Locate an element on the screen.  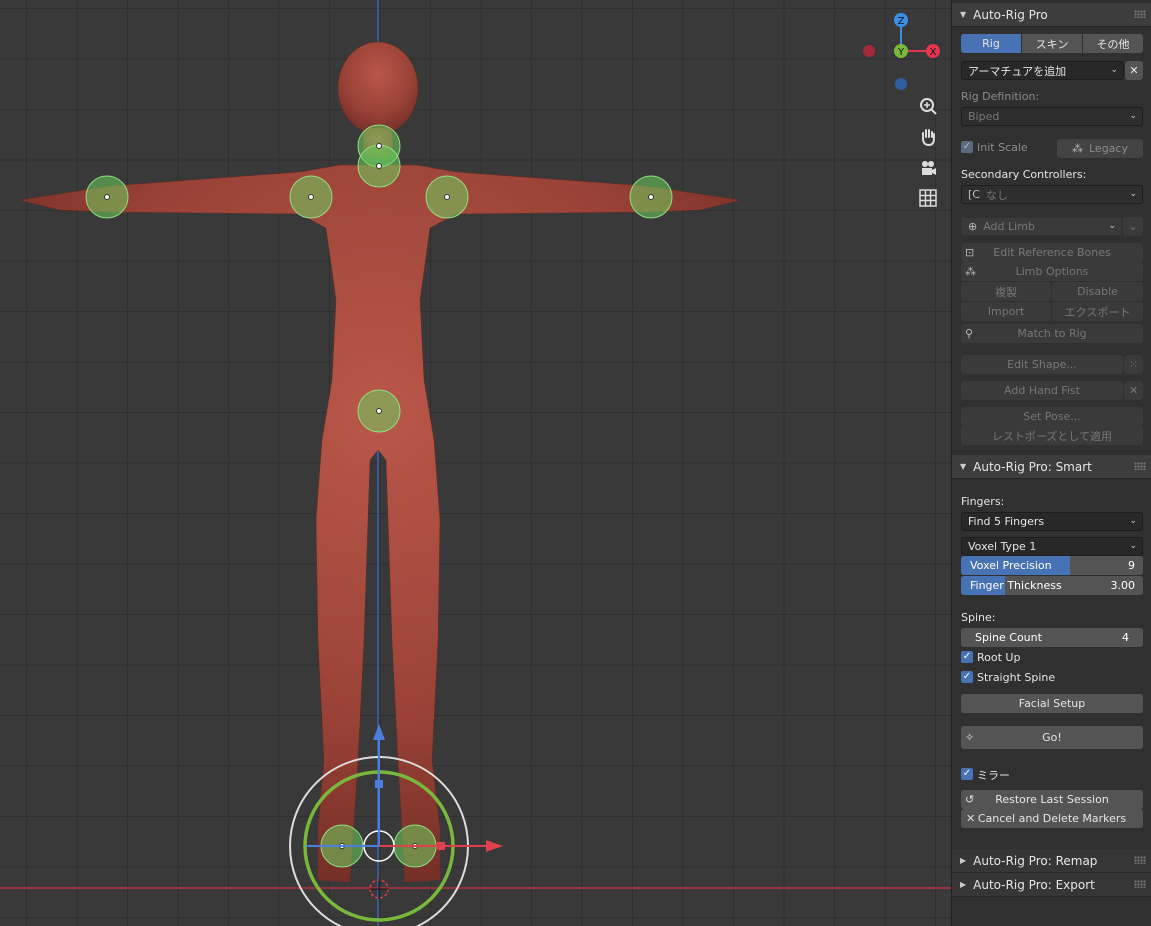
voxel-precision-label: Voxel Precision is located at coordinates (1011, 565).